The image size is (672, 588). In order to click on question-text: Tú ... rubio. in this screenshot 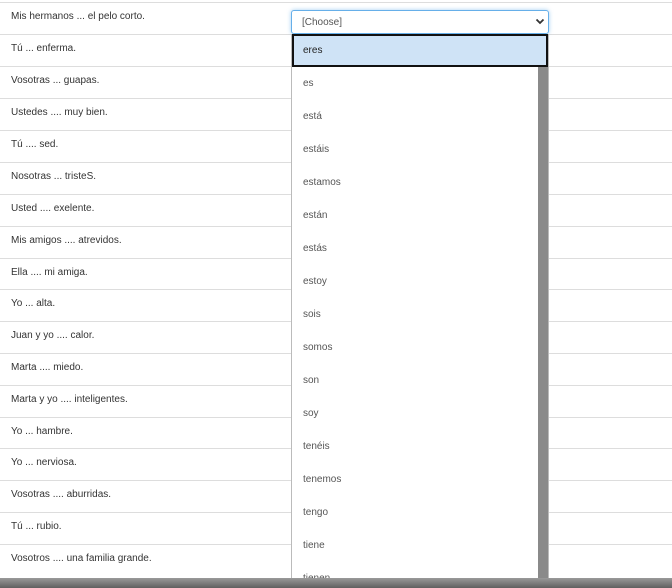, I will do `click(36, 526)`.